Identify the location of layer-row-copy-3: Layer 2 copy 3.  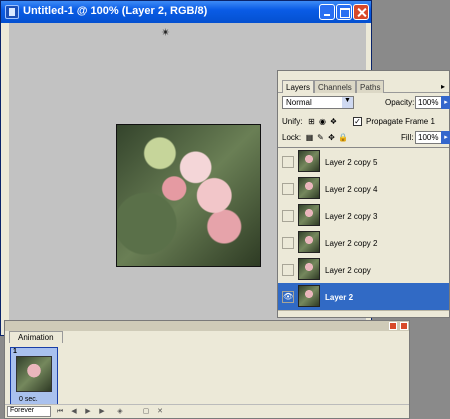
(363, 216).